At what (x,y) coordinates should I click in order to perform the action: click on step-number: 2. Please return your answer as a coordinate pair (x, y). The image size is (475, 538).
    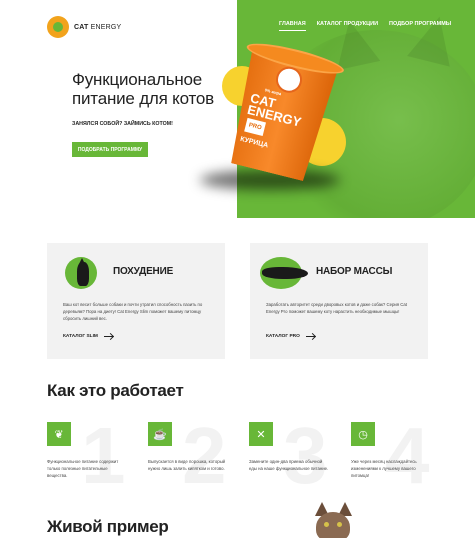
    Looking at the image, I should click on (204, 455).